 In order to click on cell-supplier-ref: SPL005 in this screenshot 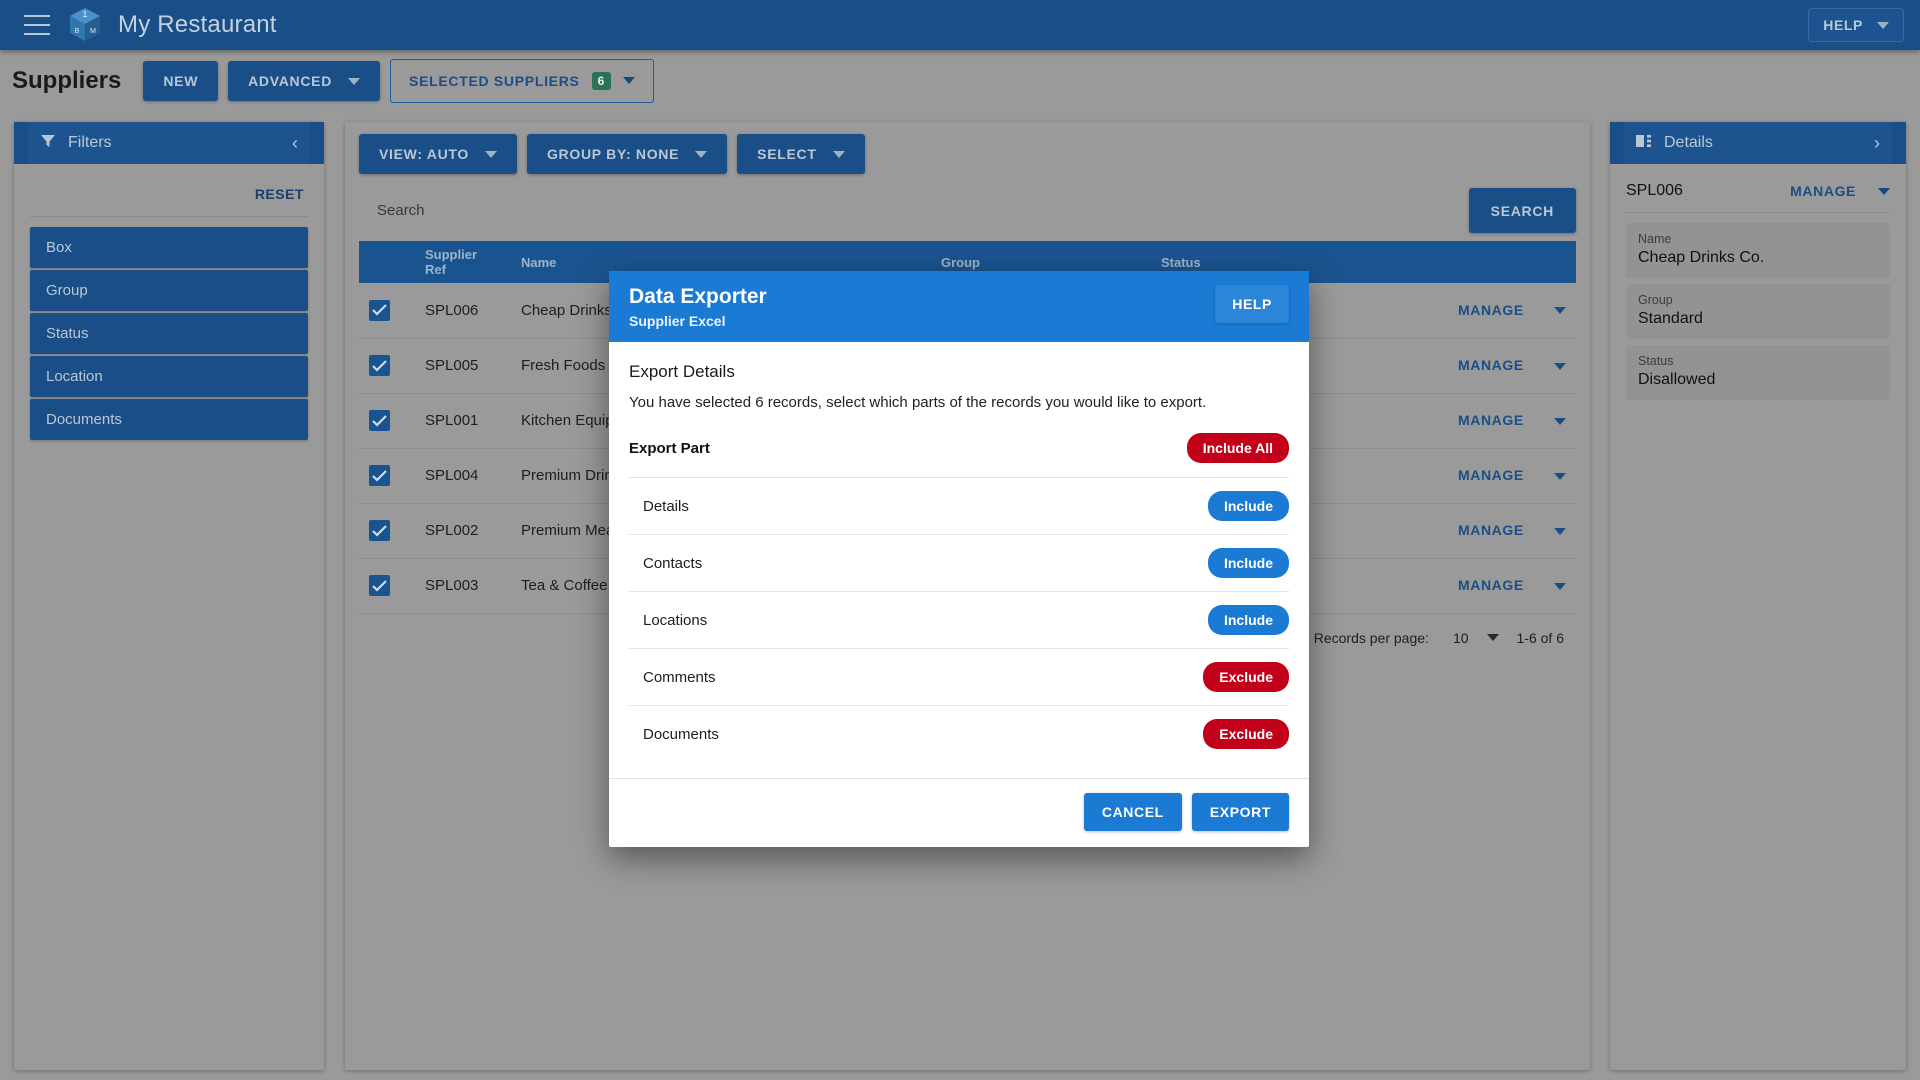, I will do `click(452, 365)`.